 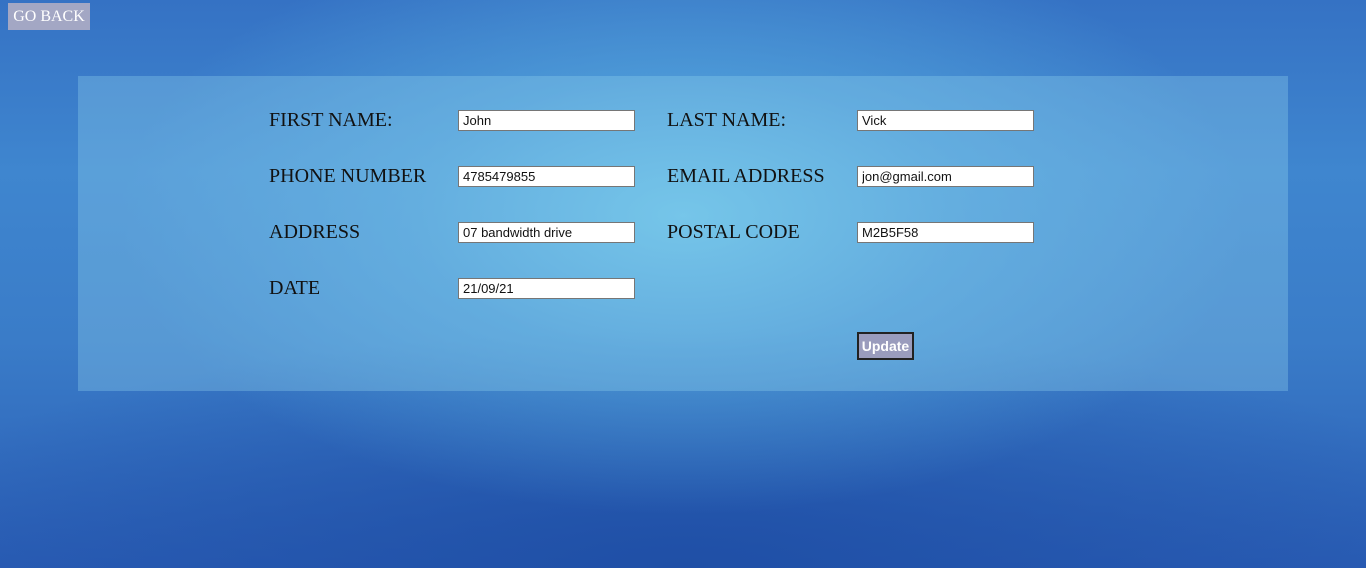 I want to click on last-name-input, so click(x=945, y=120).